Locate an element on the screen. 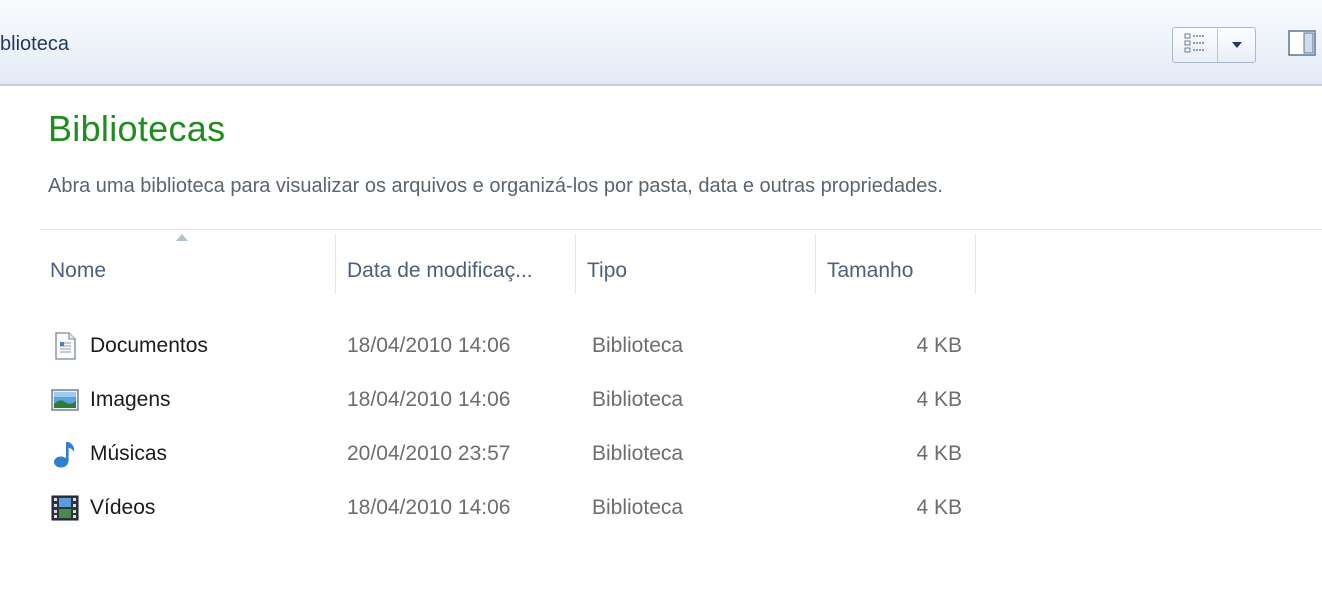  chevron-down-icon is located at coordinates (1237, 45).